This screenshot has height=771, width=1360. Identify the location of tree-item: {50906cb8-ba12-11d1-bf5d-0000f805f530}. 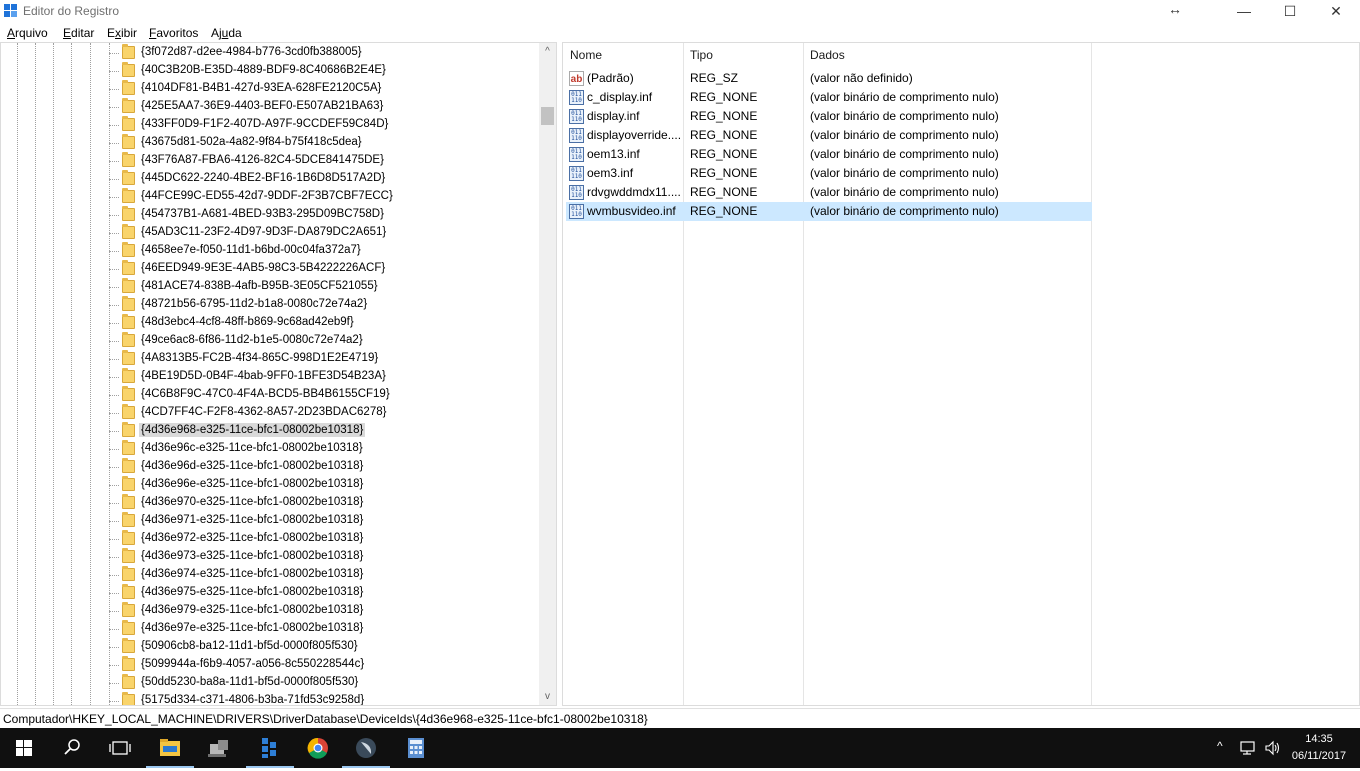
(271, 647).